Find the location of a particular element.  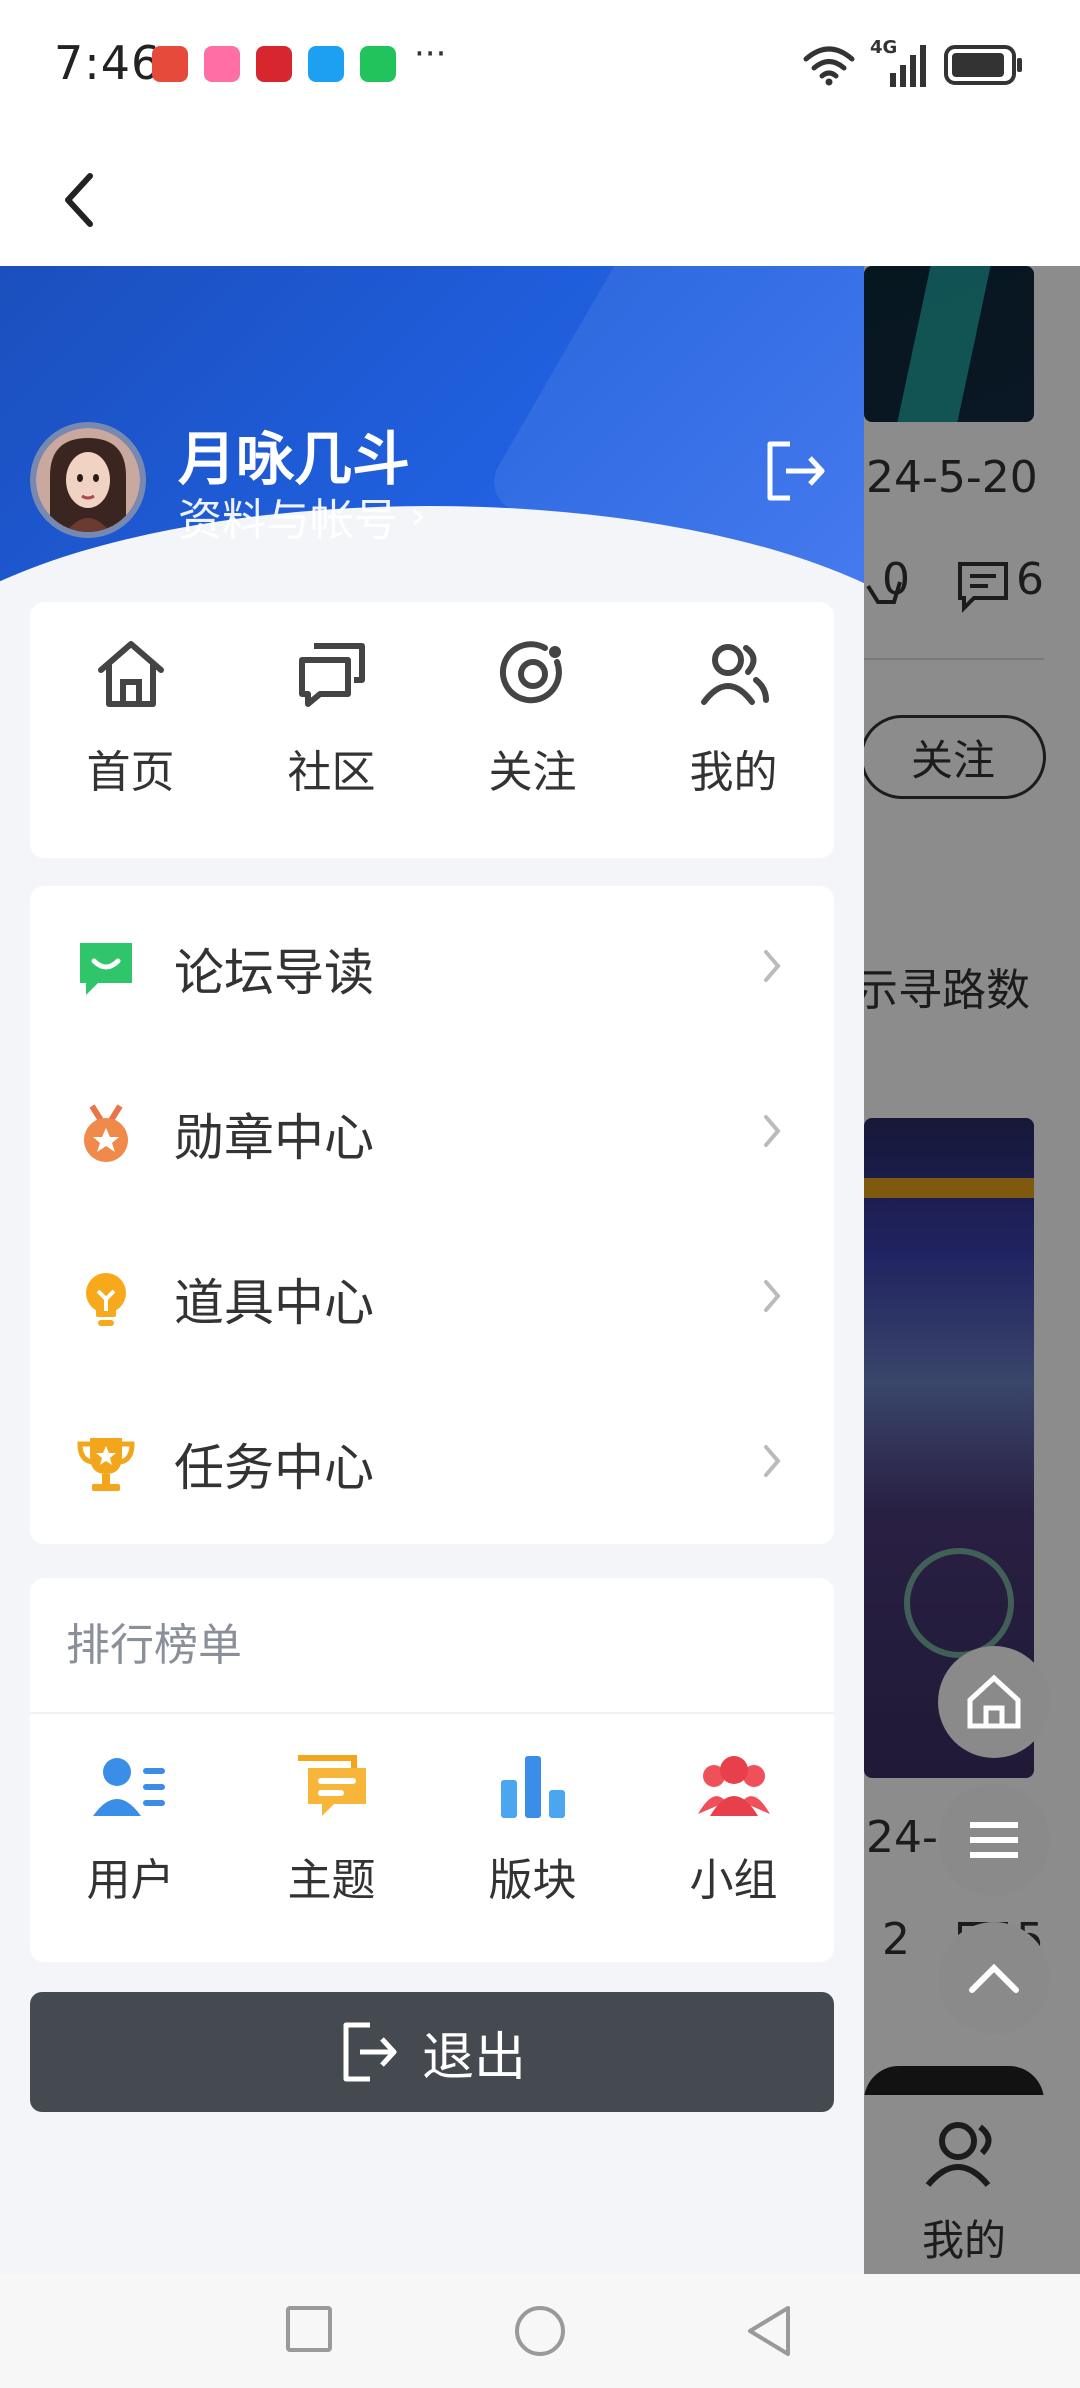

rankings-grid: 用户 主题 版块 小组 is located at coordinates (432, 1838).